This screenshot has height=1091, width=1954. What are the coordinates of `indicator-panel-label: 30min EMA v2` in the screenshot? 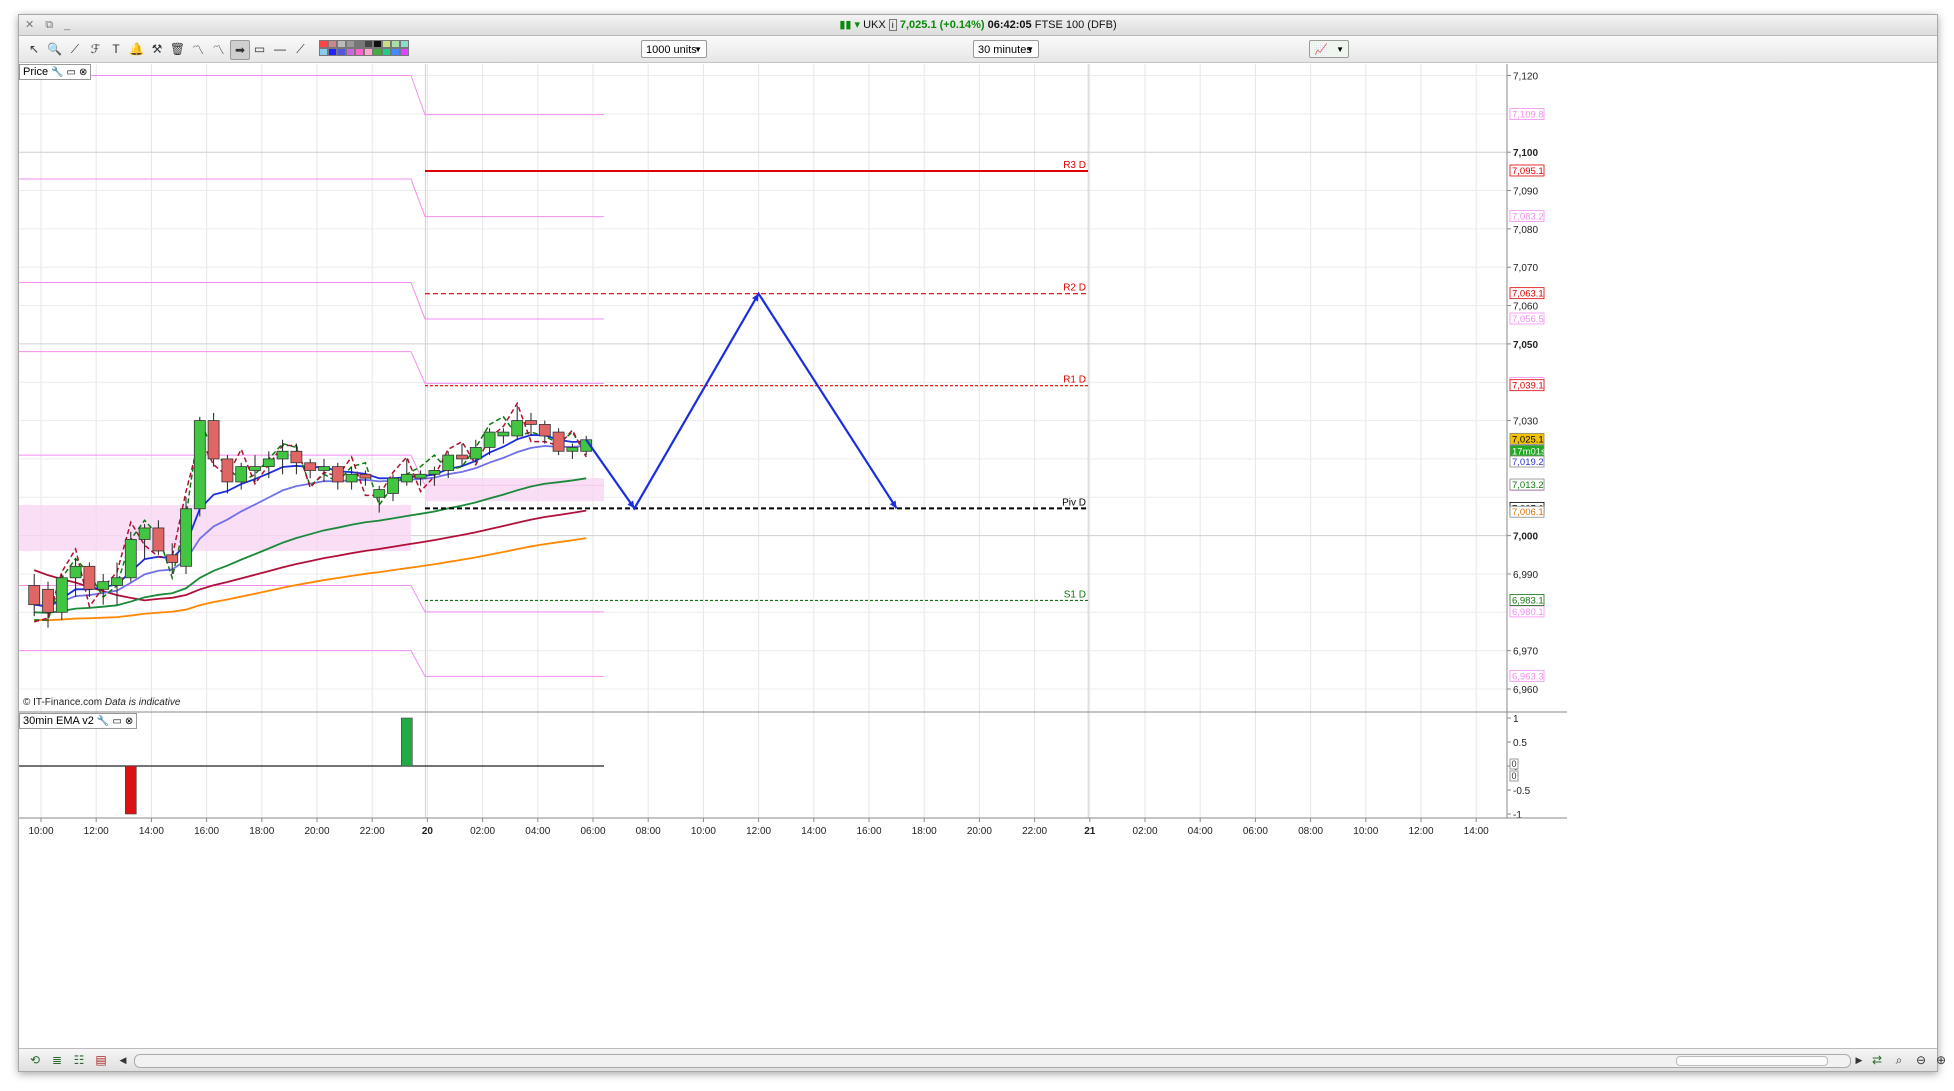 It's located at (58, 721).